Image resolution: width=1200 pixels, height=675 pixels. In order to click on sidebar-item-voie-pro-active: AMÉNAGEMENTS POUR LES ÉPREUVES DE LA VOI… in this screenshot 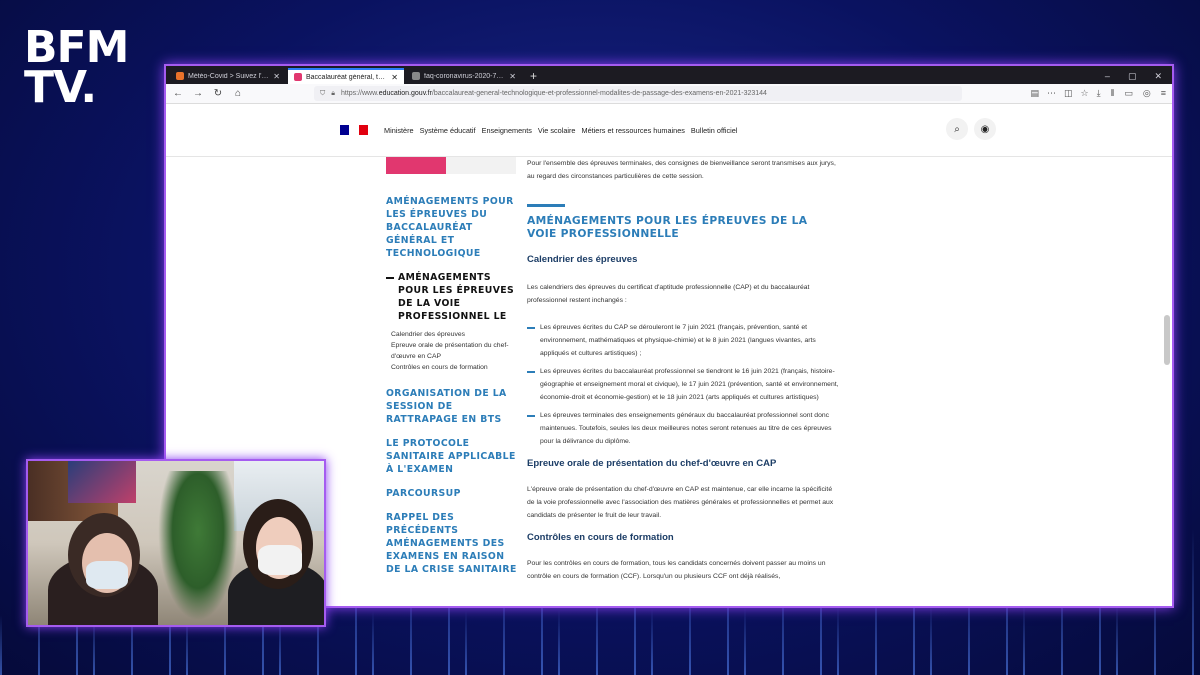, I will do `click(453, 297)`.